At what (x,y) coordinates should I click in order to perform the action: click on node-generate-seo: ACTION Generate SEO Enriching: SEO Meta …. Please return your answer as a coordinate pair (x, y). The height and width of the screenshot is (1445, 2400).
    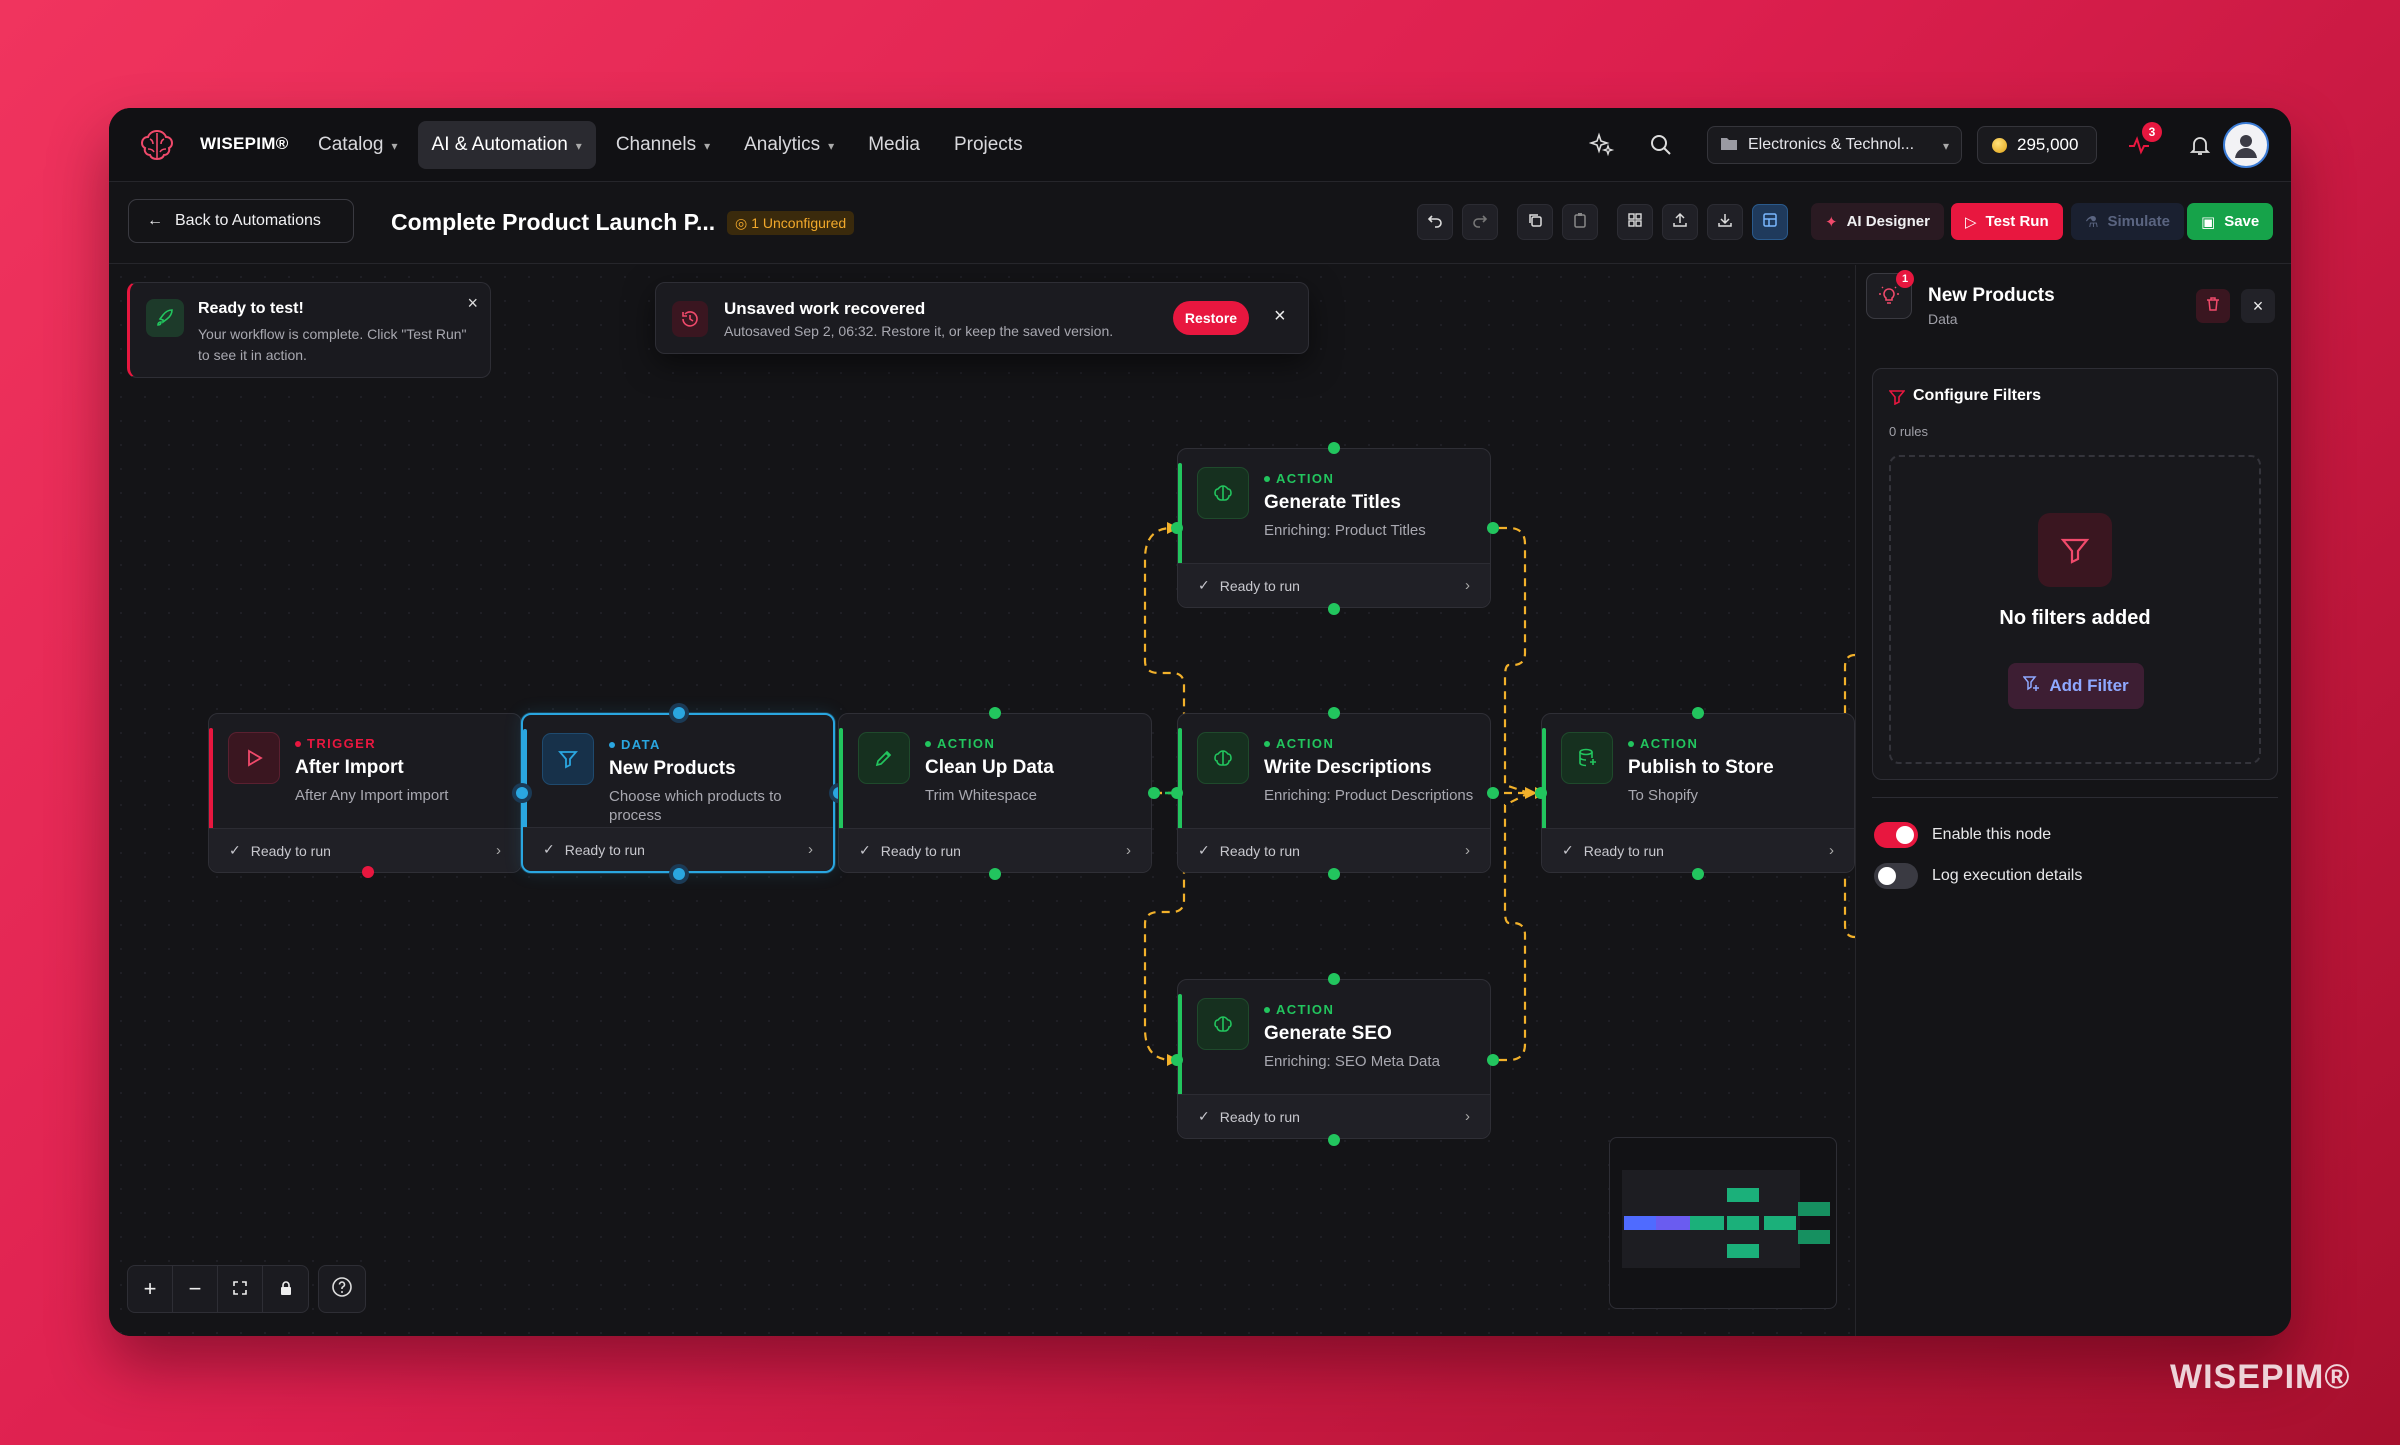
    Looking at the image, I should click on (1334, 1059).